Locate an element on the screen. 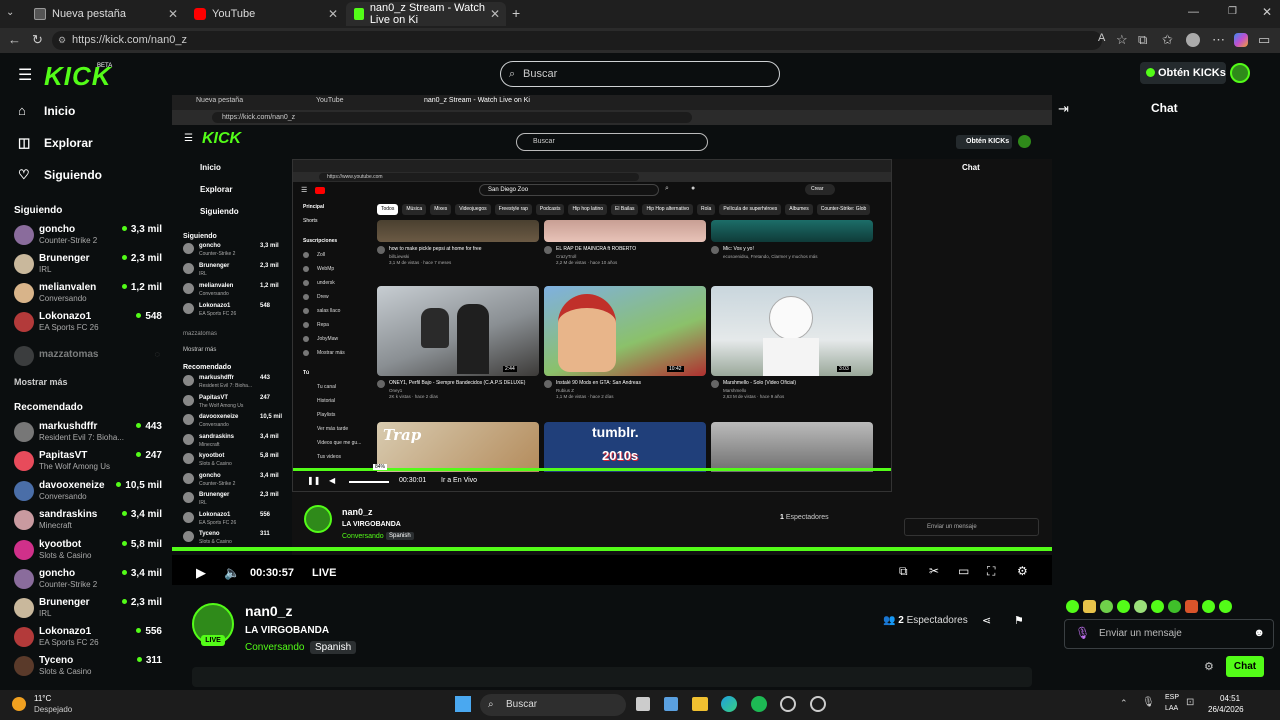 This screenshot has width=1280, height=720. following-channel: Lokonazo1 EA Sports FC 26 548 is located at coordinates (89, 323).